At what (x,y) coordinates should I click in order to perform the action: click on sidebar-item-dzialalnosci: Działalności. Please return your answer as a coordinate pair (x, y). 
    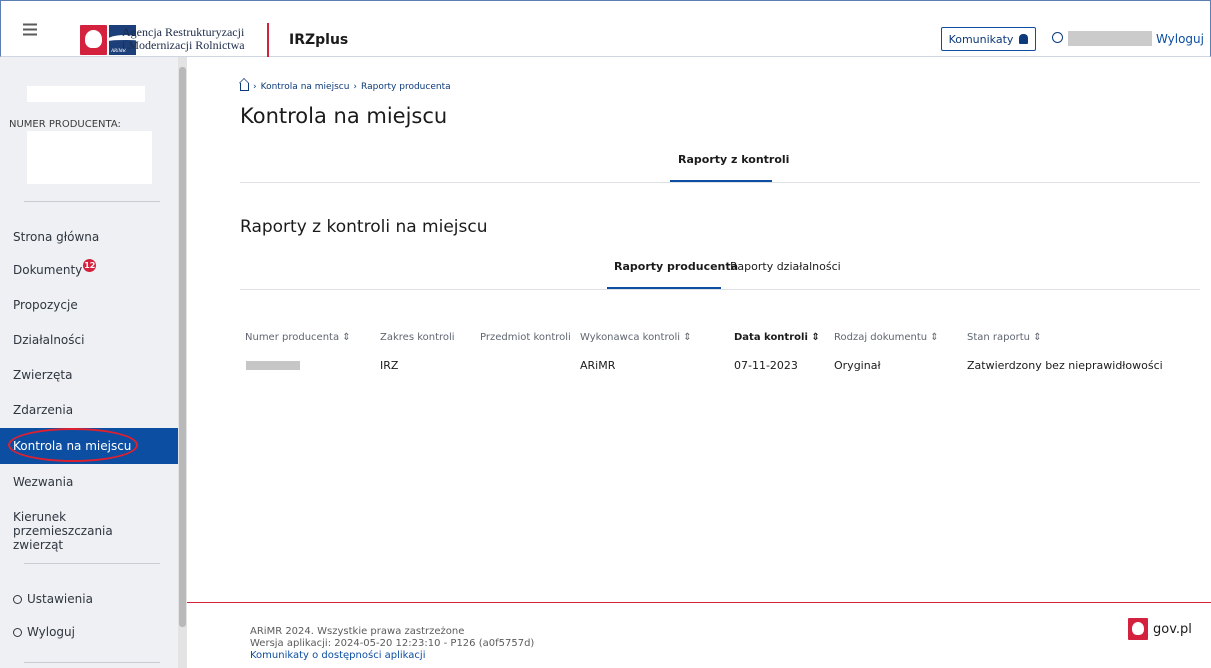
    Looking at the image, I should click on (89, 340).